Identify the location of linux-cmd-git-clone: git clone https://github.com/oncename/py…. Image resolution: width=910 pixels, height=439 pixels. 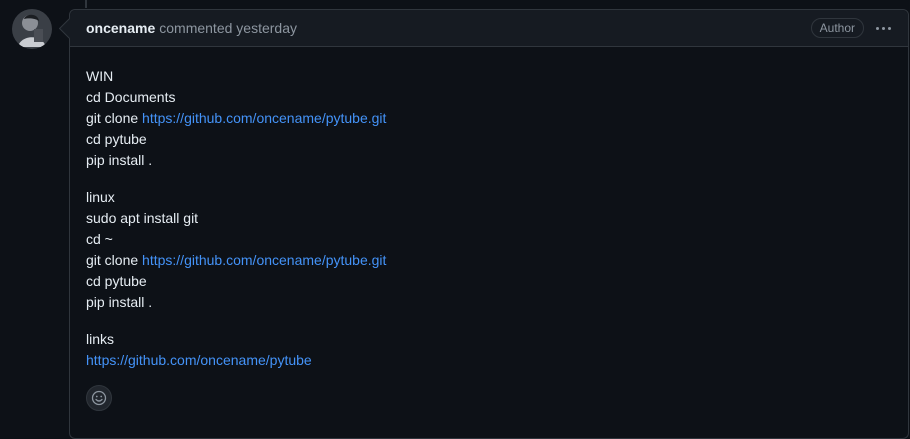
(489, 260).